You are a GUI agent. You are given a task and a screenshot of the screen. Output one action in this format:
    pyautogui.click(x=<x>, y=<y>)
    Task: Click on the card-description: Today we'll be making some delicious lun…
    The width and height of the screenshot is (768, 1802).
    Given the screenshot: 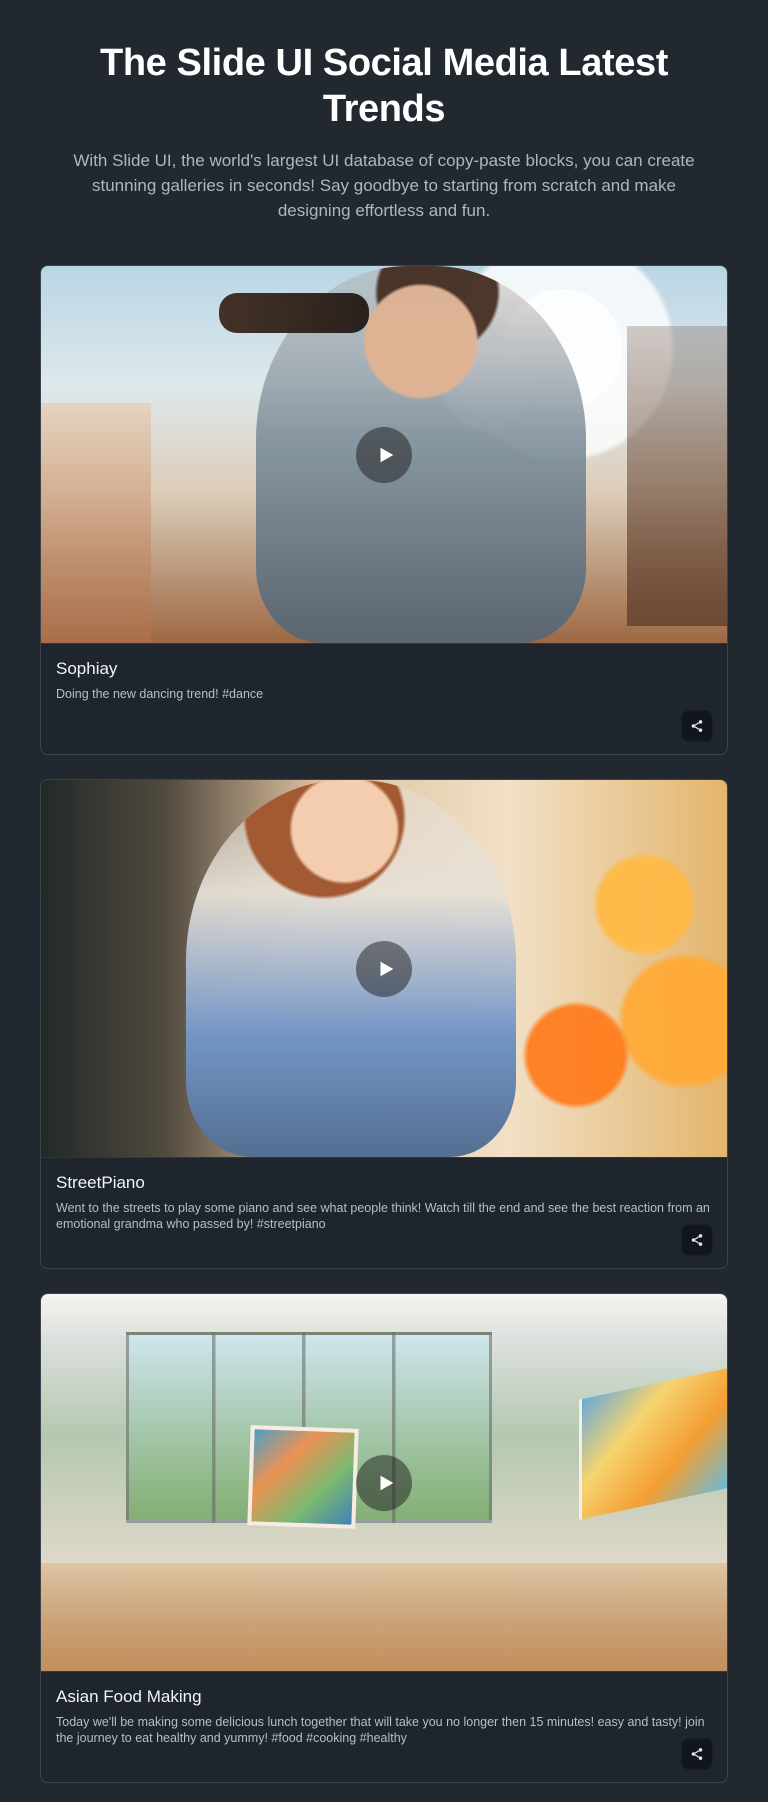 What is the action you would take?
    pyautogui.click(x=380, y=1730)
    